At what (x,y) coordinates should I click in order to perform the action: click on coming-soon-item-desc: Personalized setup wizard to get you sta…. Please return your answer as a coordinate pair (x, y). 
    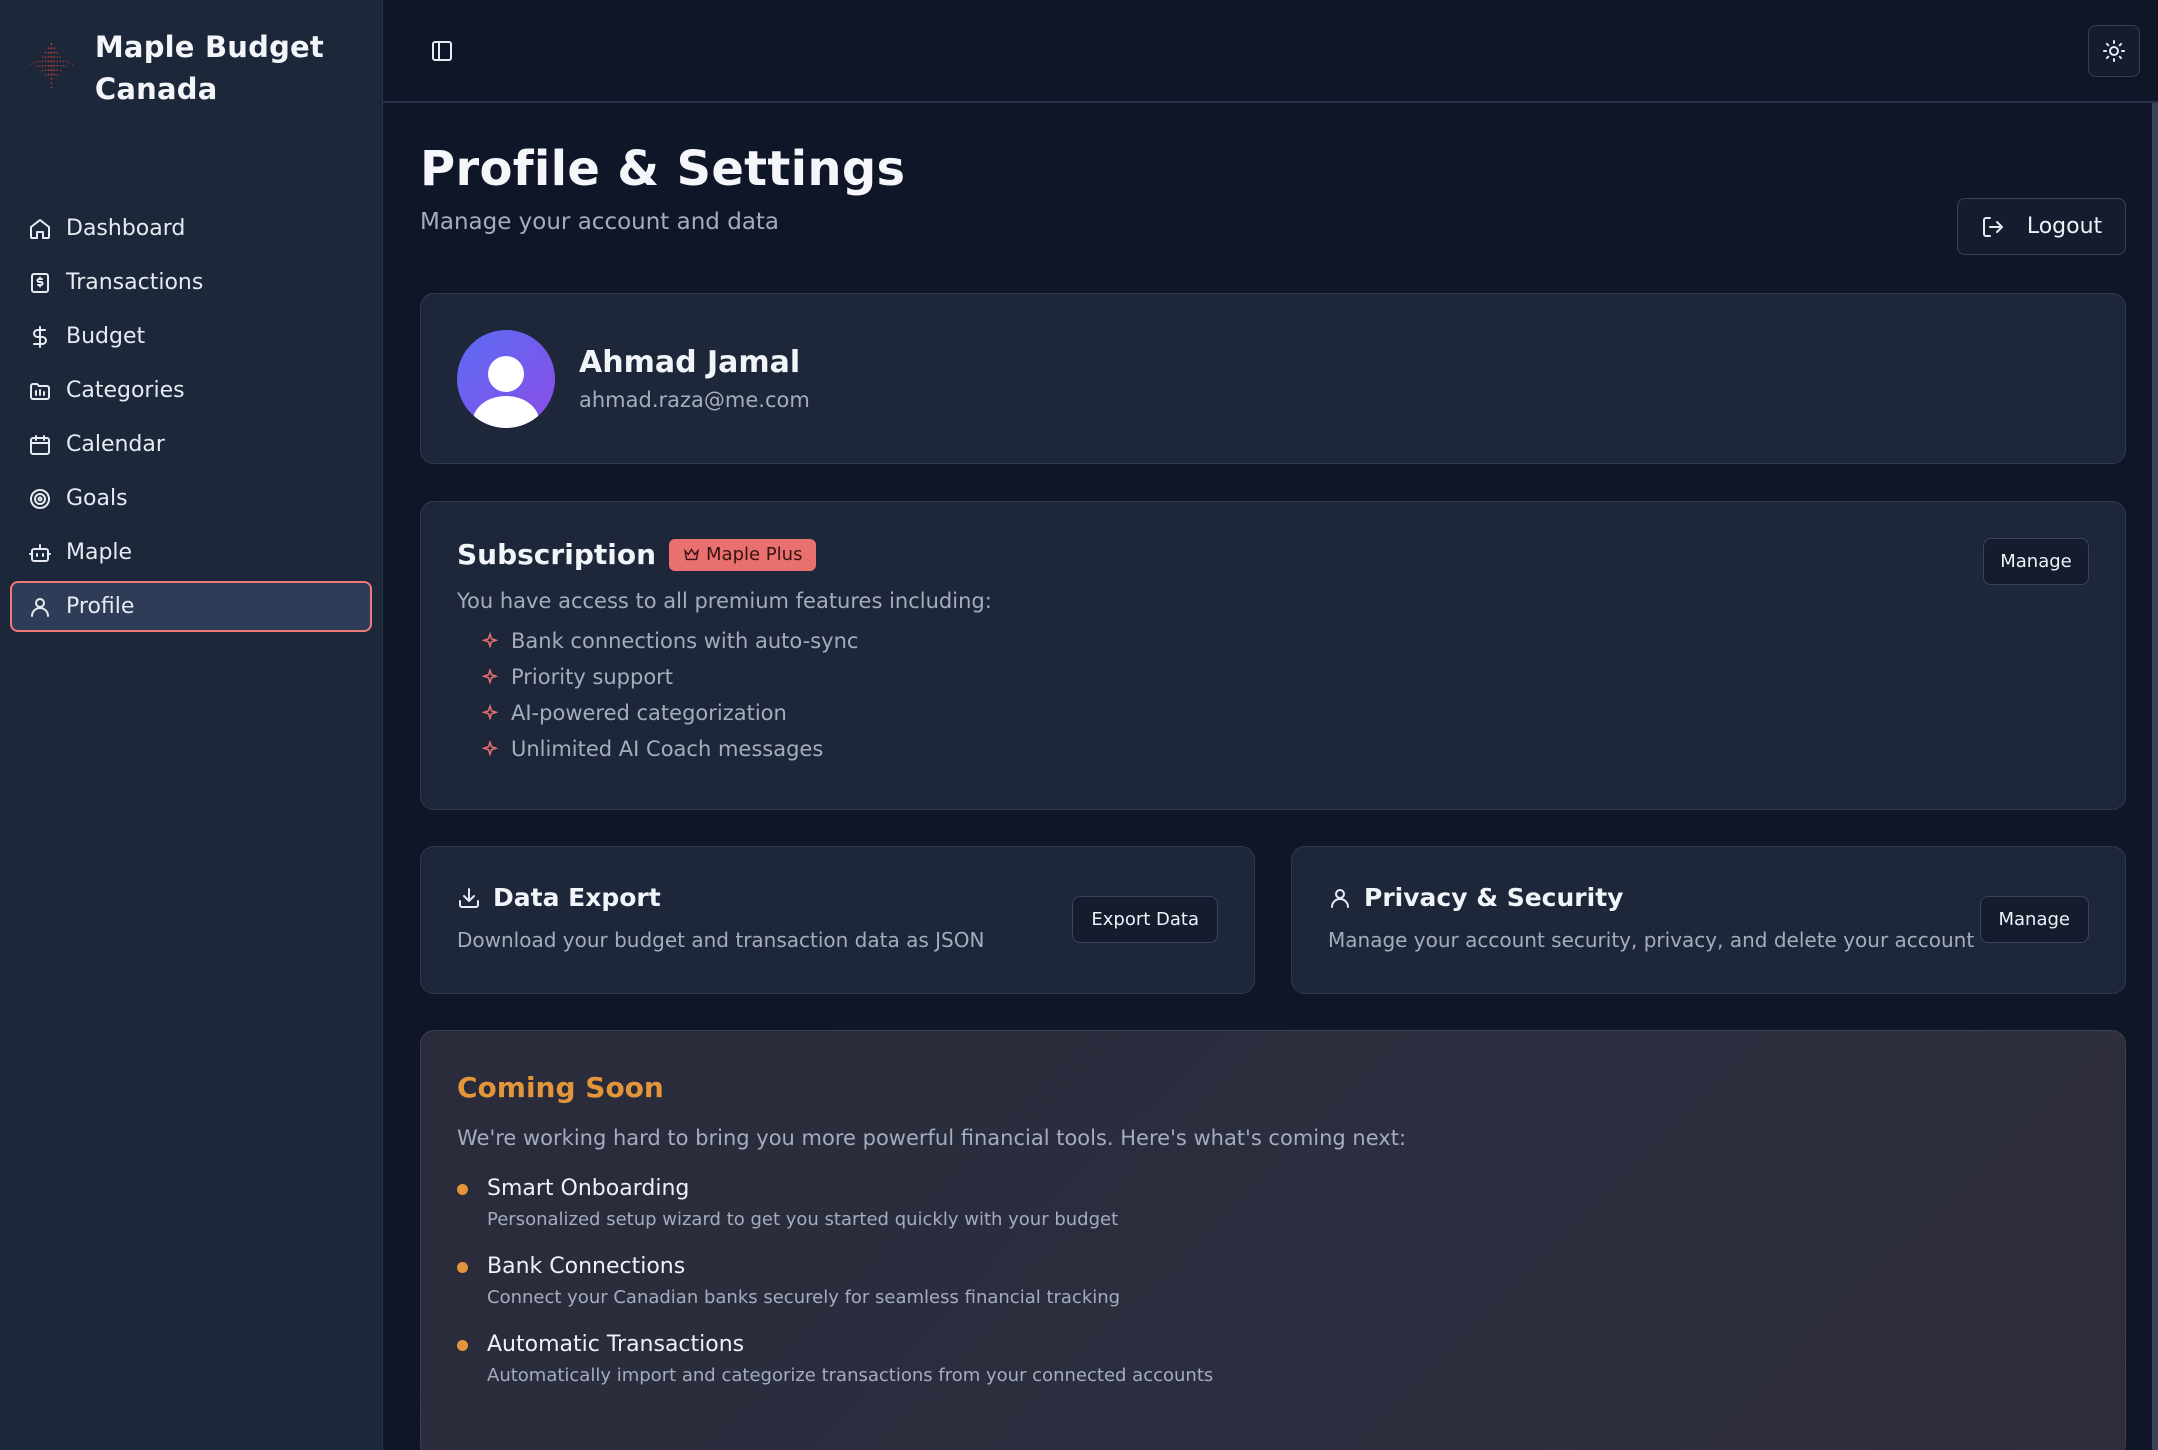
    Looking at the image, I should click on (803, 1219).